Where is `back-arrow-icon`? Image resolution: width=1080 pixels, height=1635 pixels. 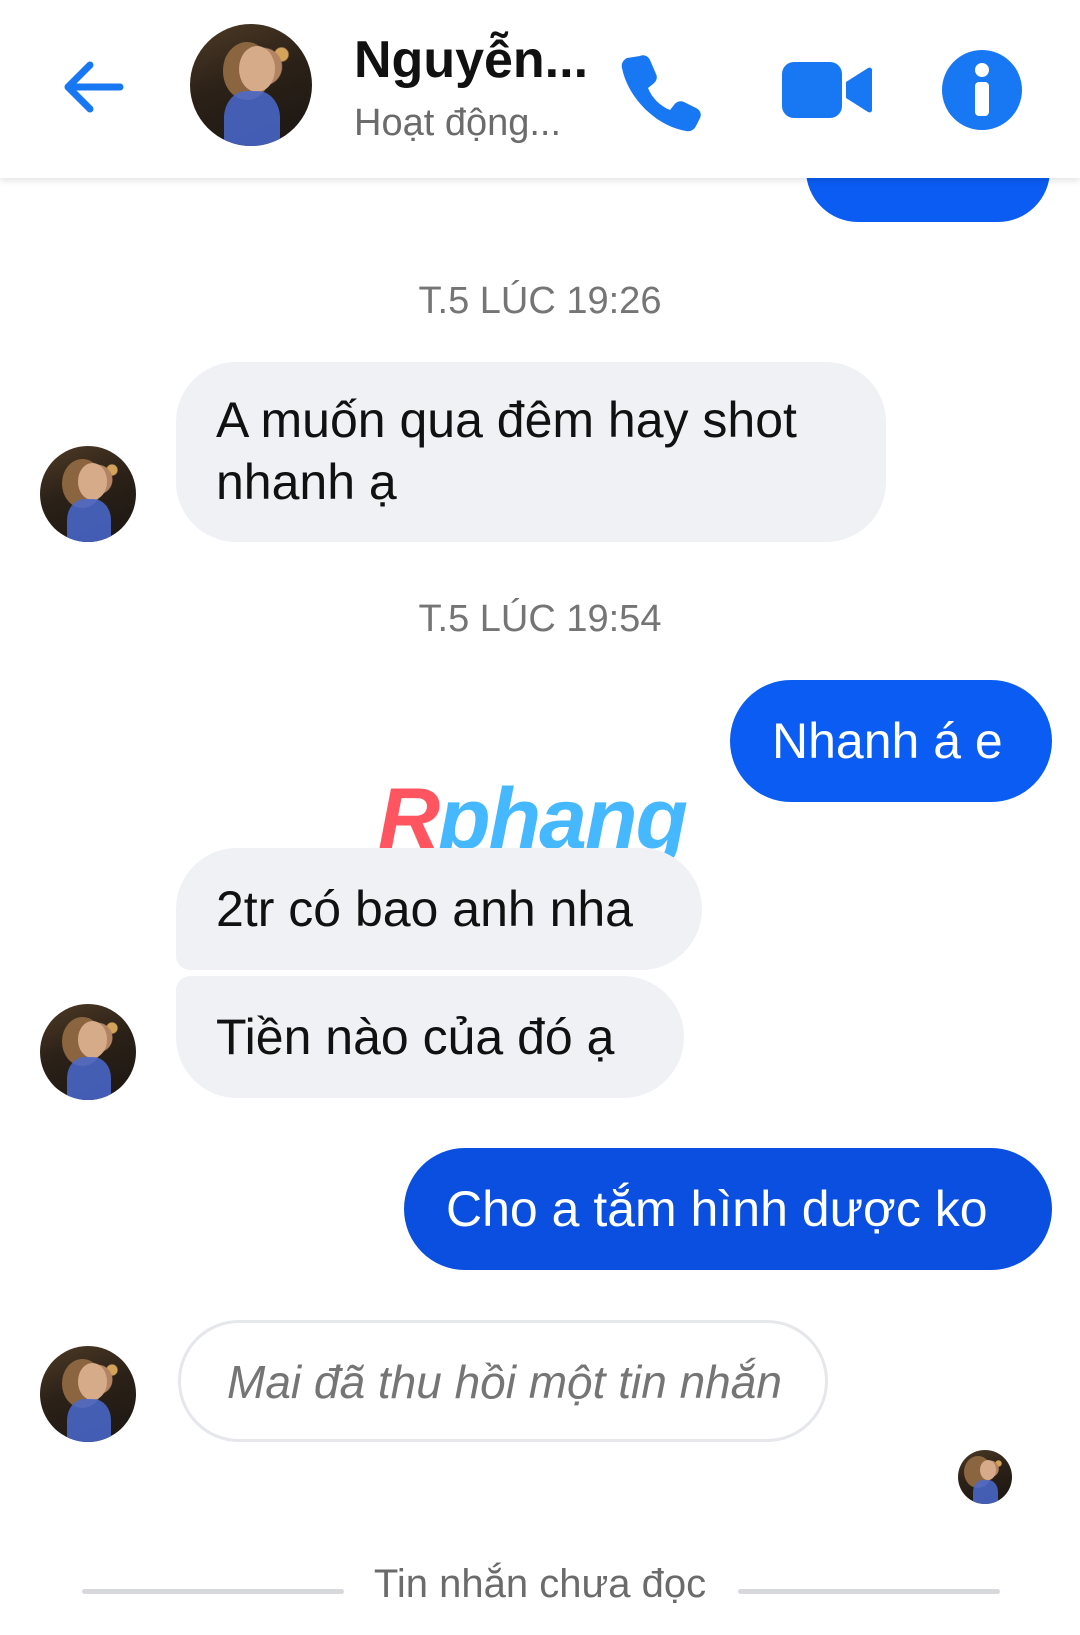
back-arrow-icon is located at coordinates (93, 87).